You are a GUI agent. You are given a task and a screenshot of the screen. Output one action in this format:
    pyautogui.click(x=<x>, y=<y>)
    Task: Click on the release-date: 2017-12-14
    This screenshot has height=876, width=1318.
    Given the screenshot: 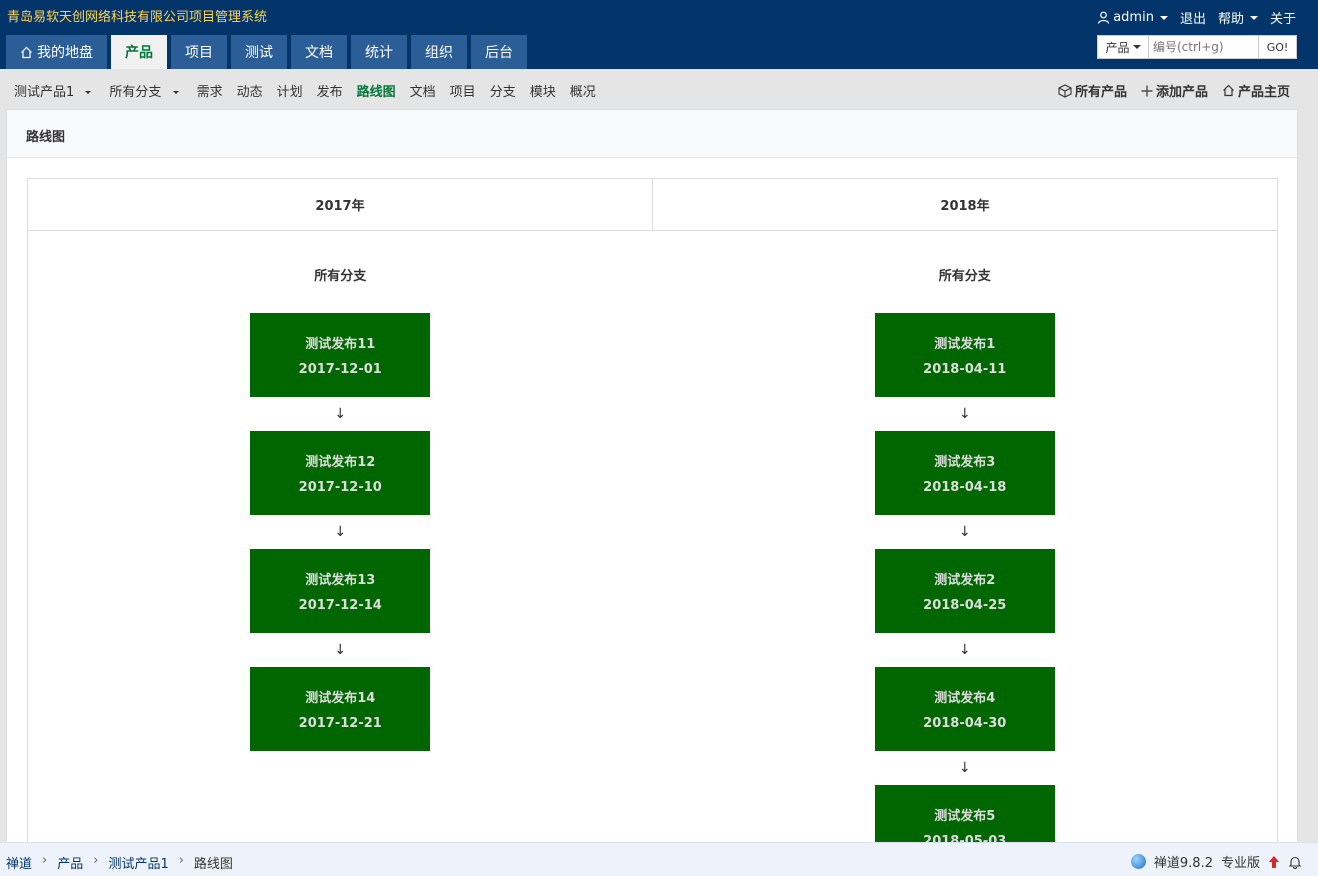 What is the action you would take?
    pyautogui.click(x=340, y=605)
    